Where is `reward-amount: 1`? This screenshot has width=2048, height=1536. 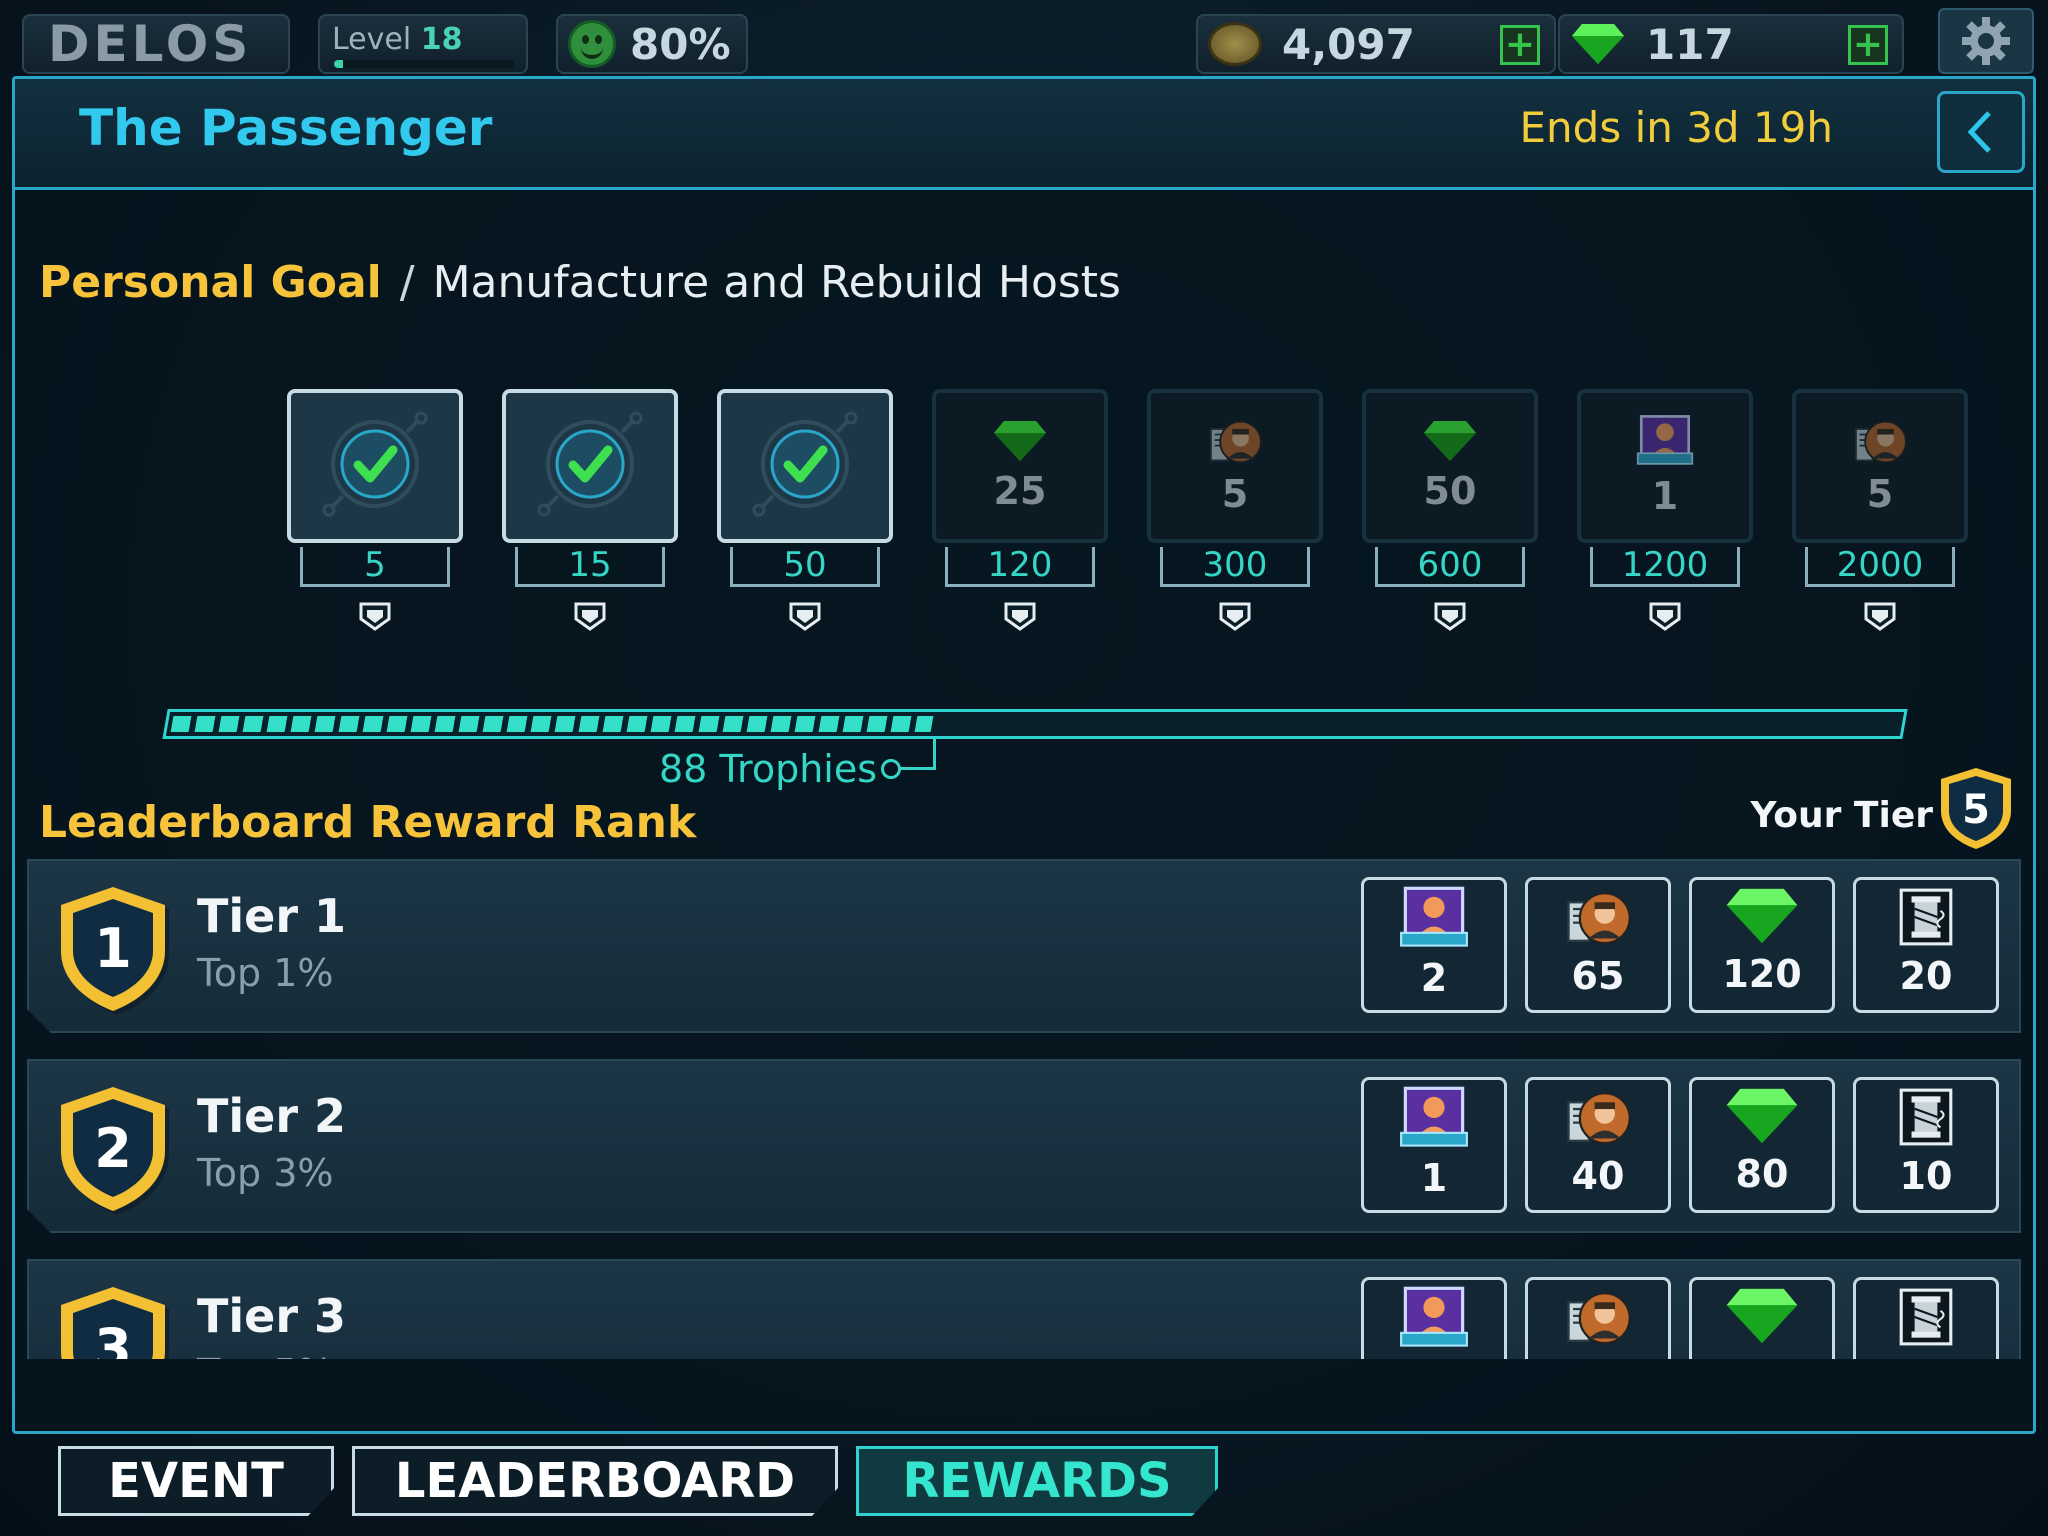 reward-amount: 1 is located at coordinates (1434, 1178).